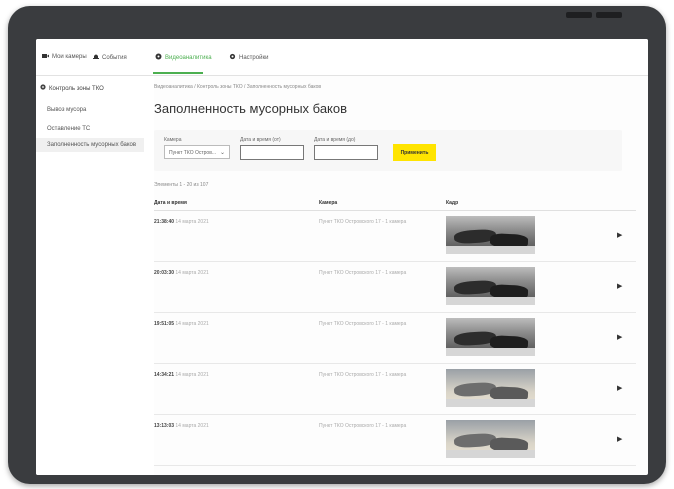 Image resolution: width=674 pixels, height=489 pixels. Describe the element at coordinates (96, 57) in the screenshot. I see `bell-icon` at that location.